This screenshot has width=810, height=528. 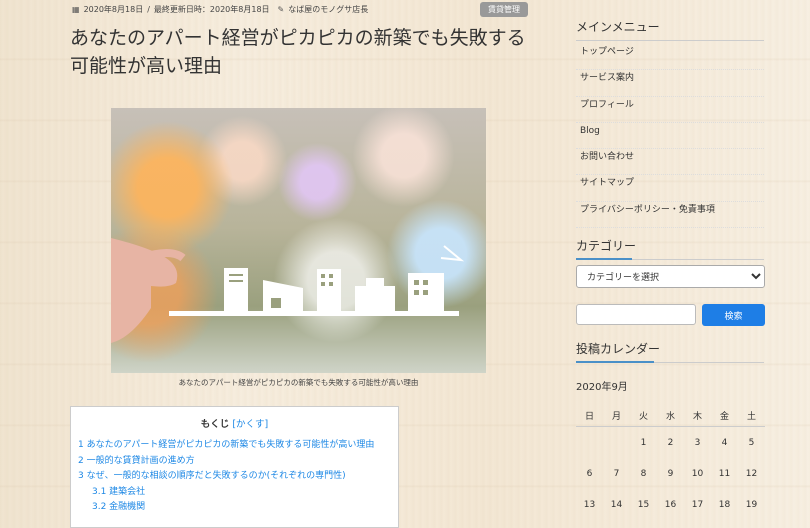 I want to click on buildings-illustration, so click(x=288, y=290).